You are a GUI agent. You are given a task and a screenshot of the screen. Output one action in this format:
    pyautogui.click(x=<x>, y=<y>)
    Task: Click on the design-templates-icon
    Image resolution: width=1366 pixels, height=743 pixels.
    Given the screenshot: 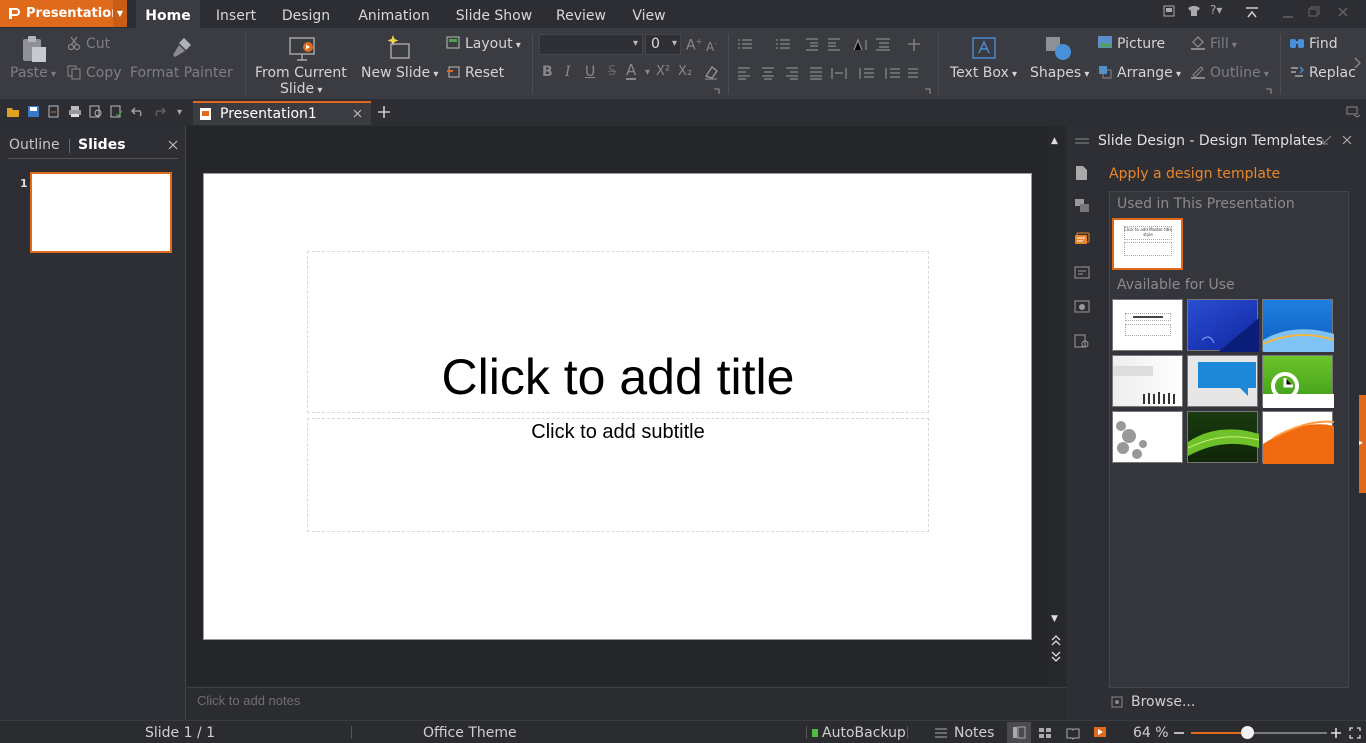 What is the action you would take?
    pyautogui.click(x=1082, y=239)
    